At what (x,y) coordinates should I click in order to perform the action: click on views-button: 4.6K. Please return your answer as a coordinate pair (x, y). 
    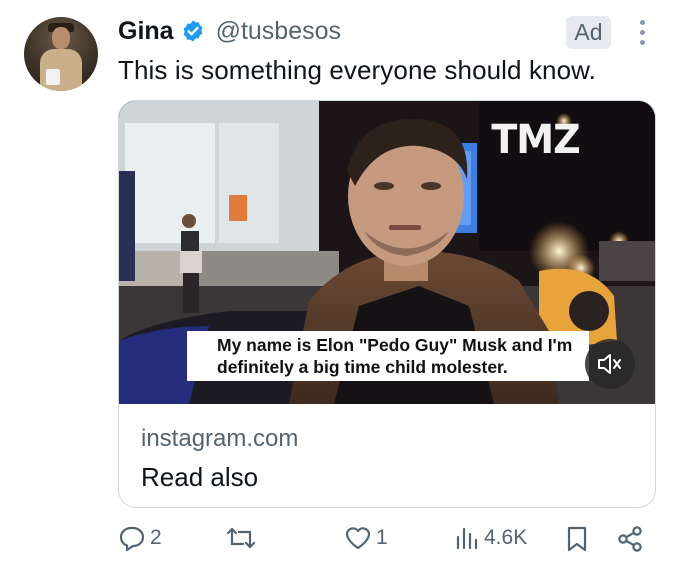
    Looking at the image, I should click on (490, 538).